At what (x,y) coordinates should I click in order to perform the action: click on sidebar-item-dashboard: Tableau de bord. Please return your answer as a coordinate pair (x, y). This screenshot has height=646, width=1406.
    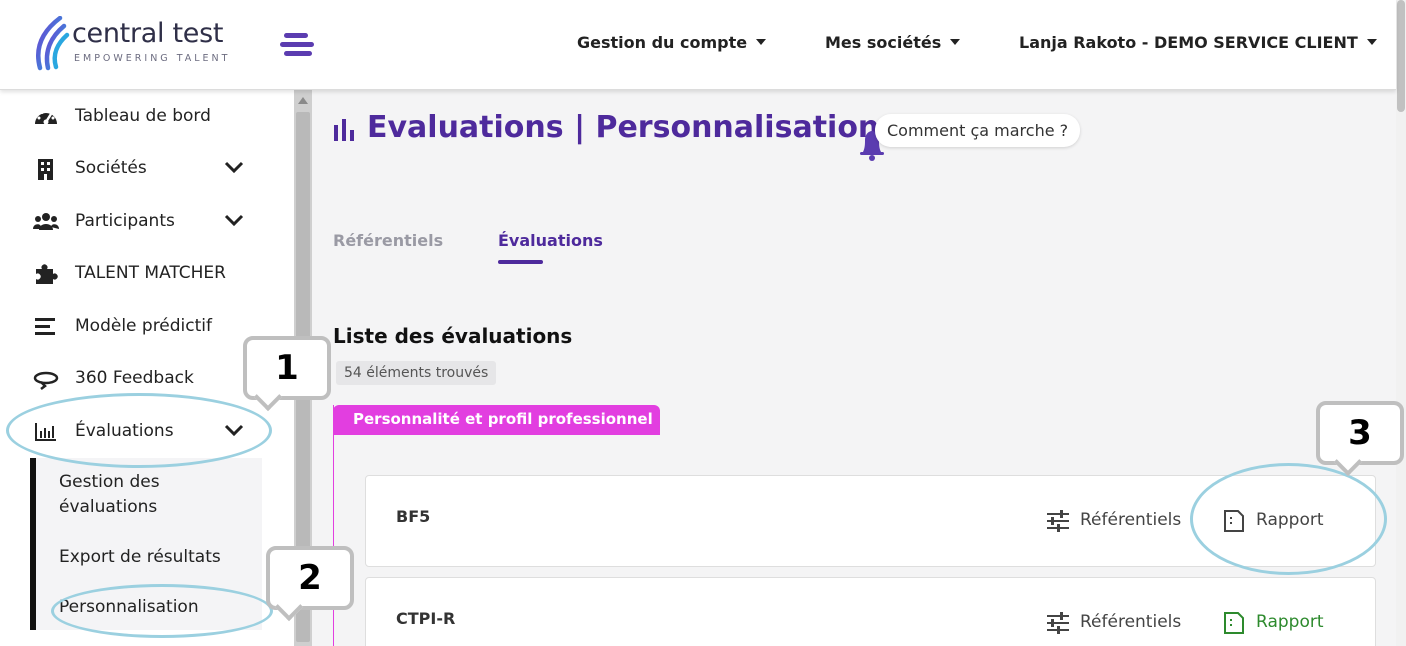
    Looking at the image, I should click on (147, 116).